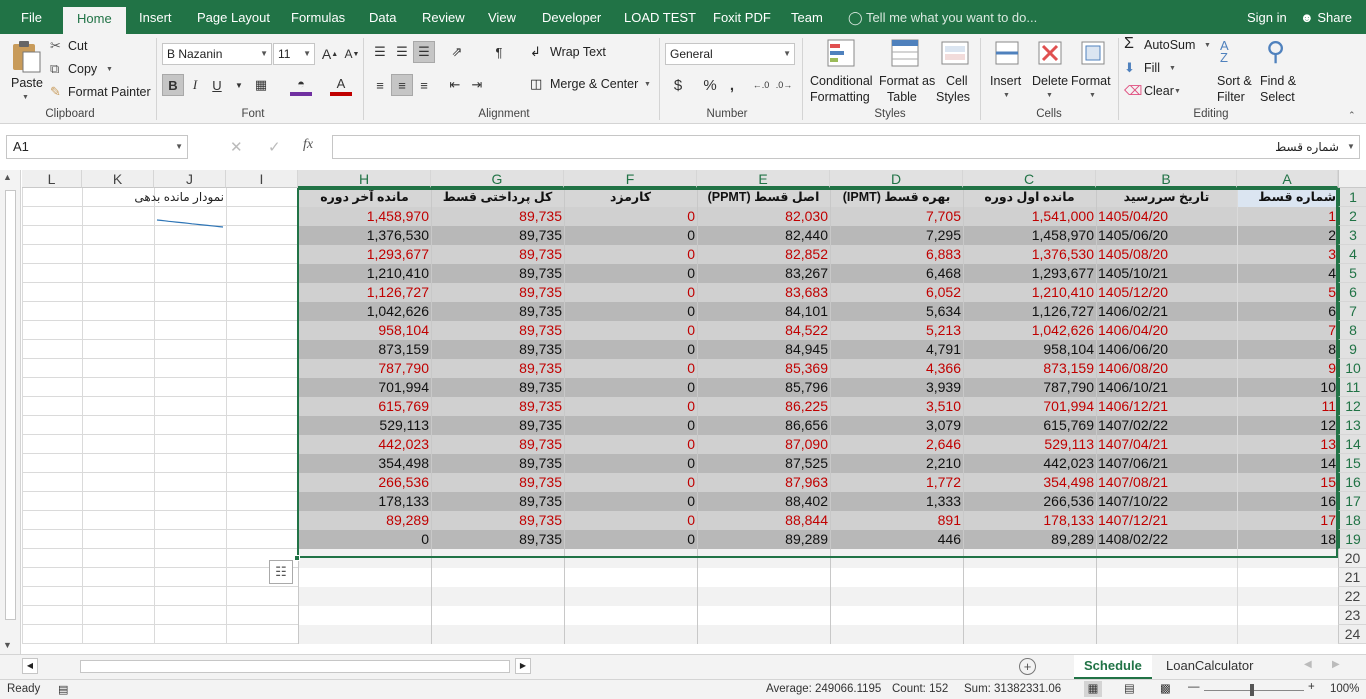  I want to click on format-as-table-button: Format as Table, so click(905, 70).